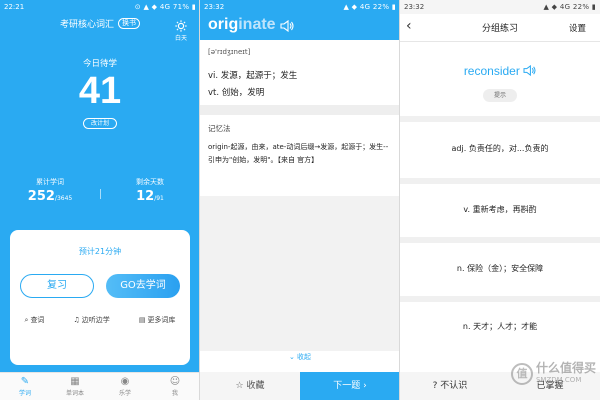 Image resolution: width=600 pixels, height=400 pixels. Describe the element at coordinates (145, 196) in the screenshot. I see `days-value: 12` at that location.